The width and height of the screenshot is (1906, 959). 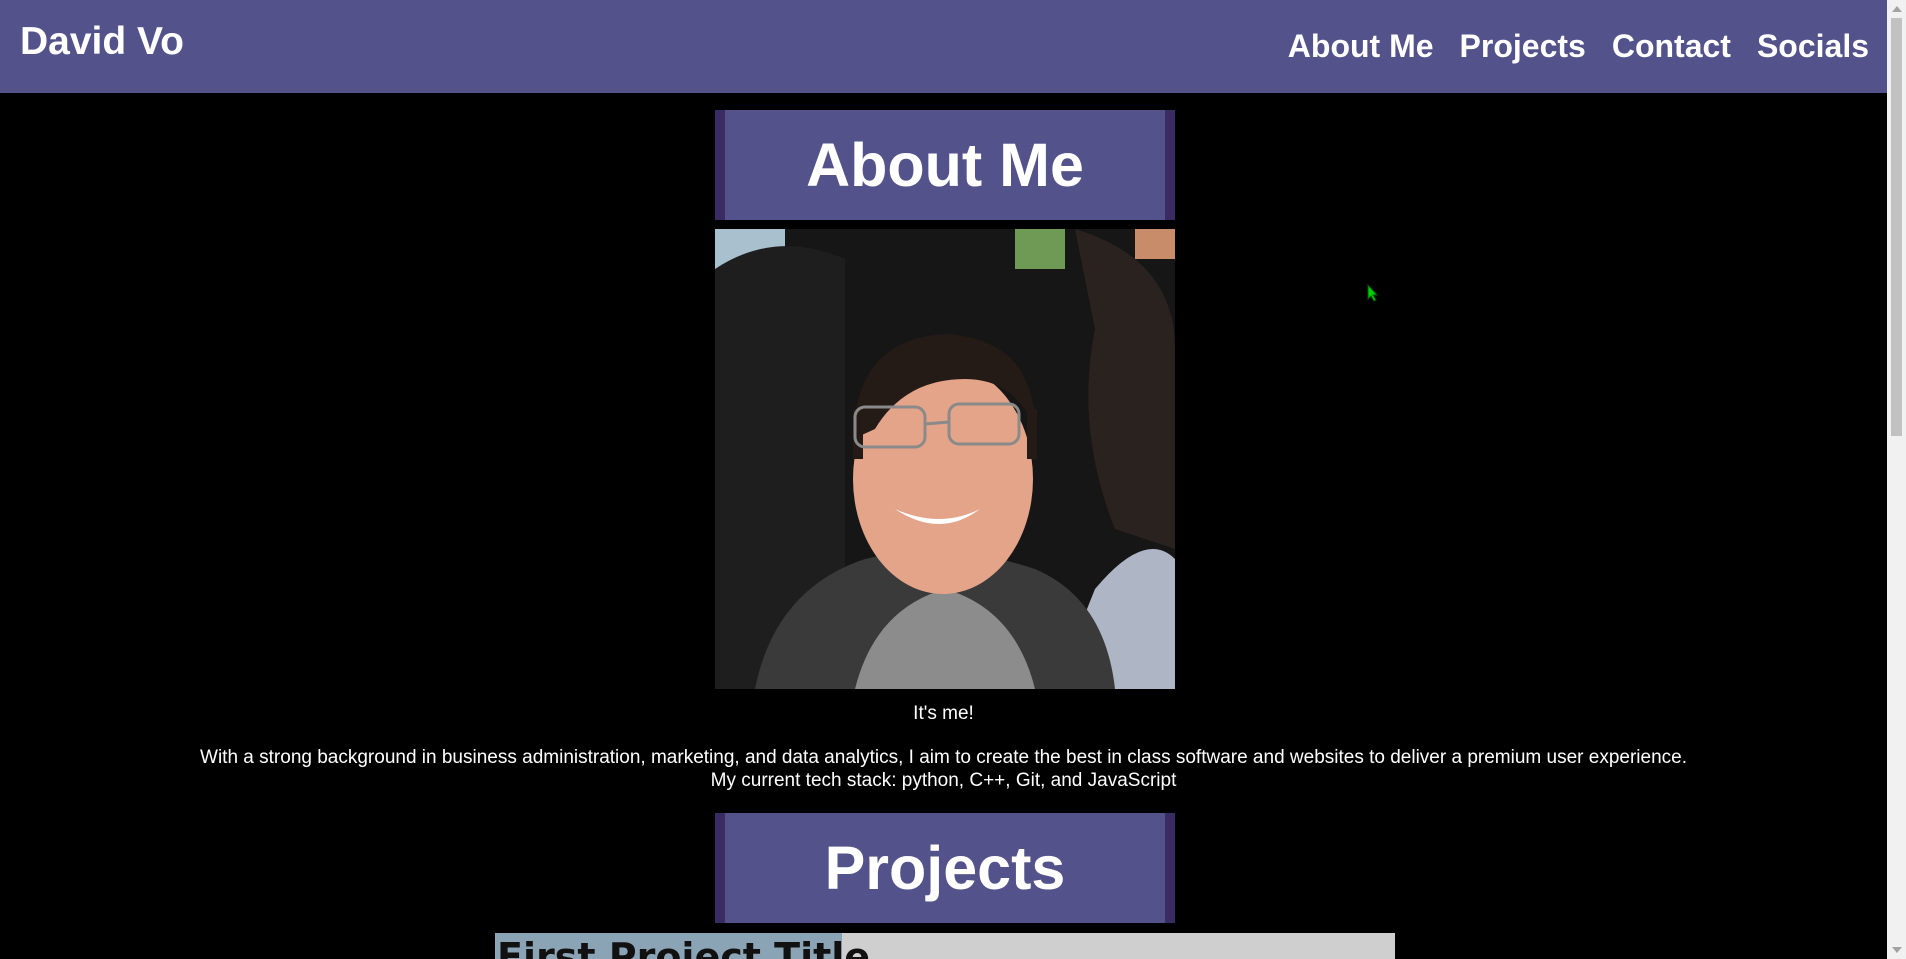 What do you see at coordinates (1896, 479) in the screenshot?
I see `page-scrollbar` at bounding box center [1896, 479].